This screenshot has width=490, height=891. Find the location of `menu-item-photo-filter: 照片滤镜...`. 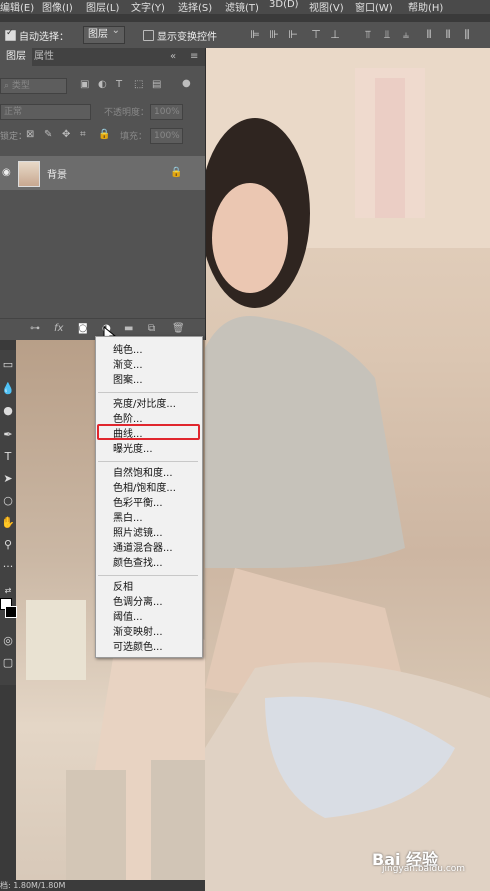

menu-item-photo-filter: 照片滤镜... is located at coordinates (138, 534).